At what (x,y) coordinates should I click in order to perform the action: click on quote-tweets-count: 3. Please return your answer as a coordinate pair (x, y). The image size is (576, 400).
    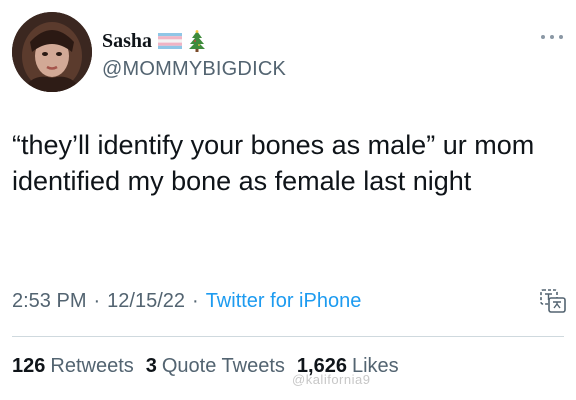
    Looking at the image, I should click on (151, 366).